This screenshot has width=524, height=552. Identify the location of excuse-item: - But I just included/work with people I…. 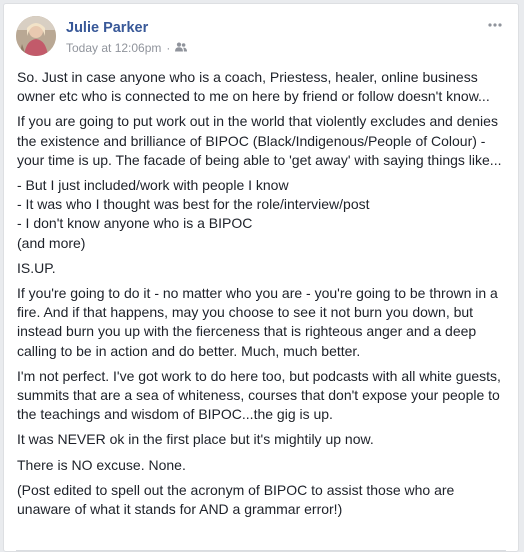
(153, 185).